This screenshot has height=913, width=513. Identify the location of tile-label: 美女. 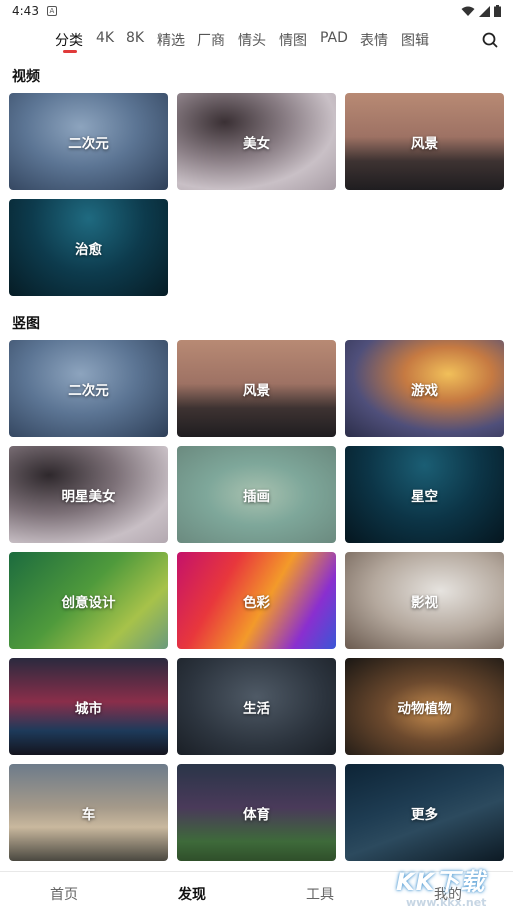
(256, 143).